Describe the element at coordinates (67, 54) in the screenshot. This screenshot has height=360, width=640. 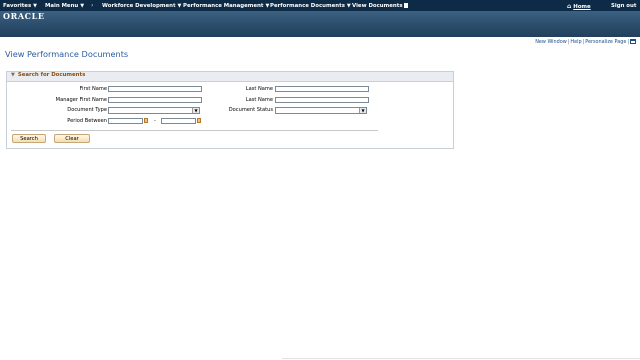
I see `page-title: View Performance Documents` at that location.